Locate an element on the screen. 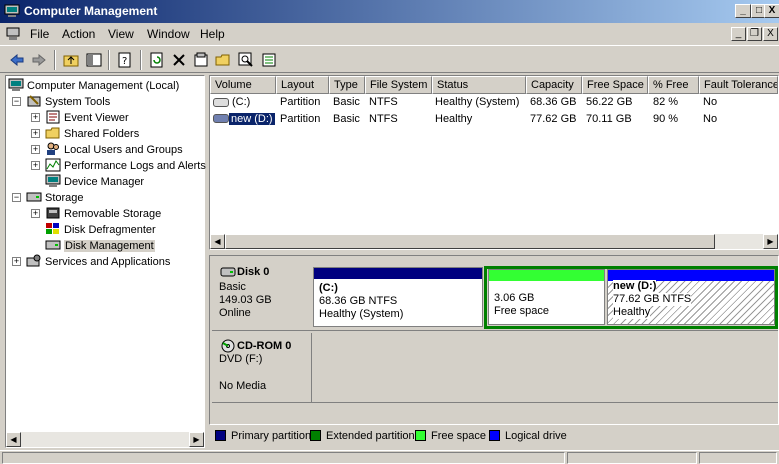 This screenshot has width=779, height=464. expander-system-tools: − is located at coordinates (16, 101).